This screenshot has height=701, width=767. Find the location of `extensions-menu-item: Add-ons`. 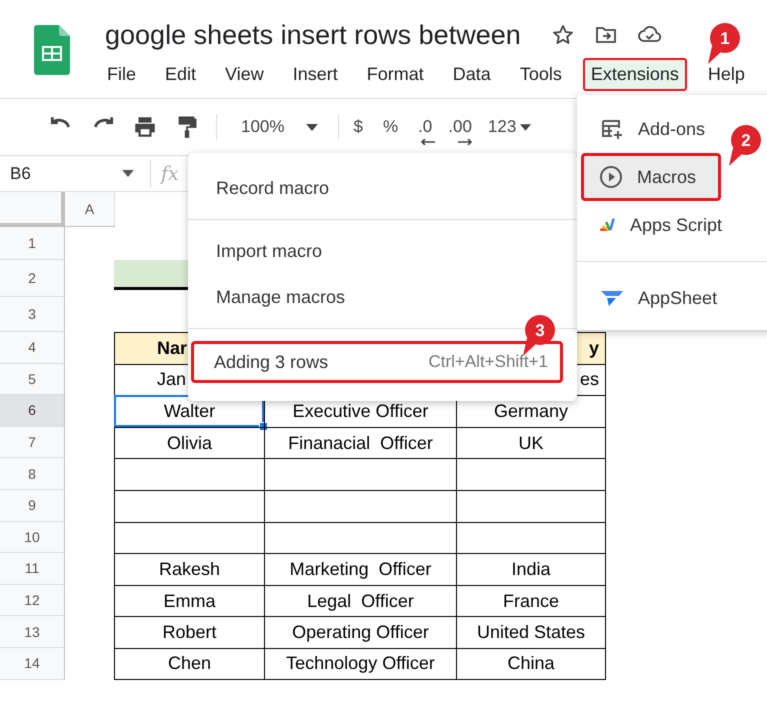

extensions-menu-item: Add-ons is located at coordinates (651, 129).